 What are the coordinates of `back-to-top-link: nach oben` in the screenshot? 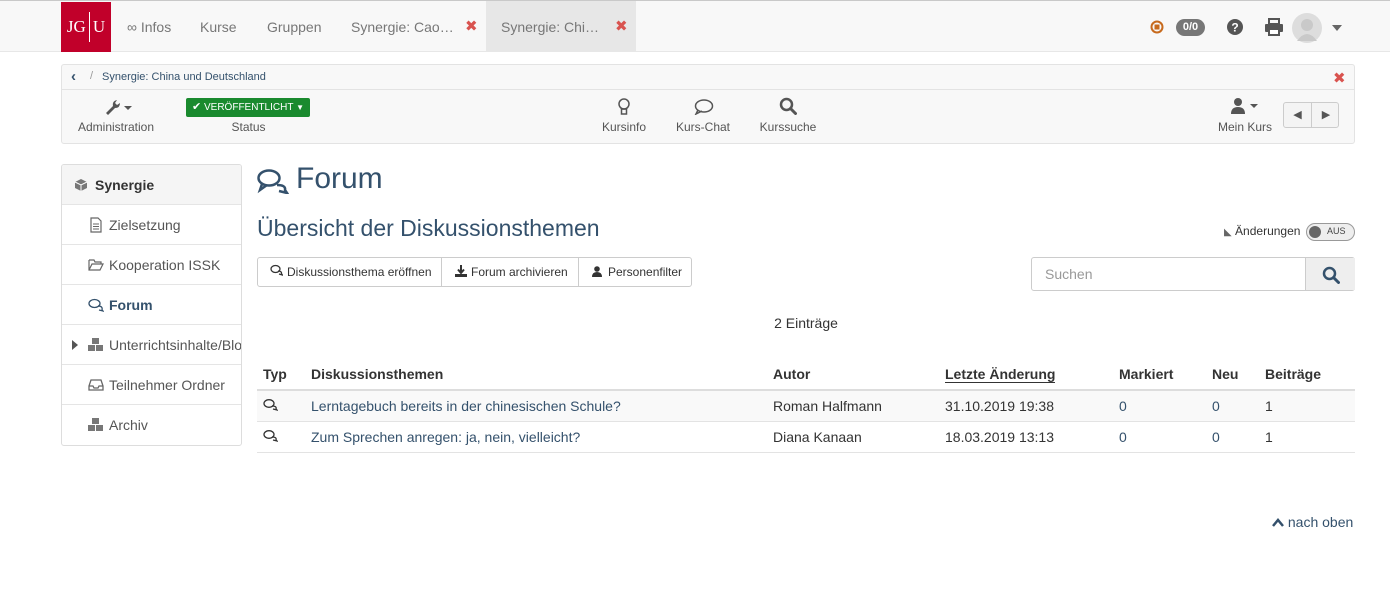 It's located at (1312, 522).